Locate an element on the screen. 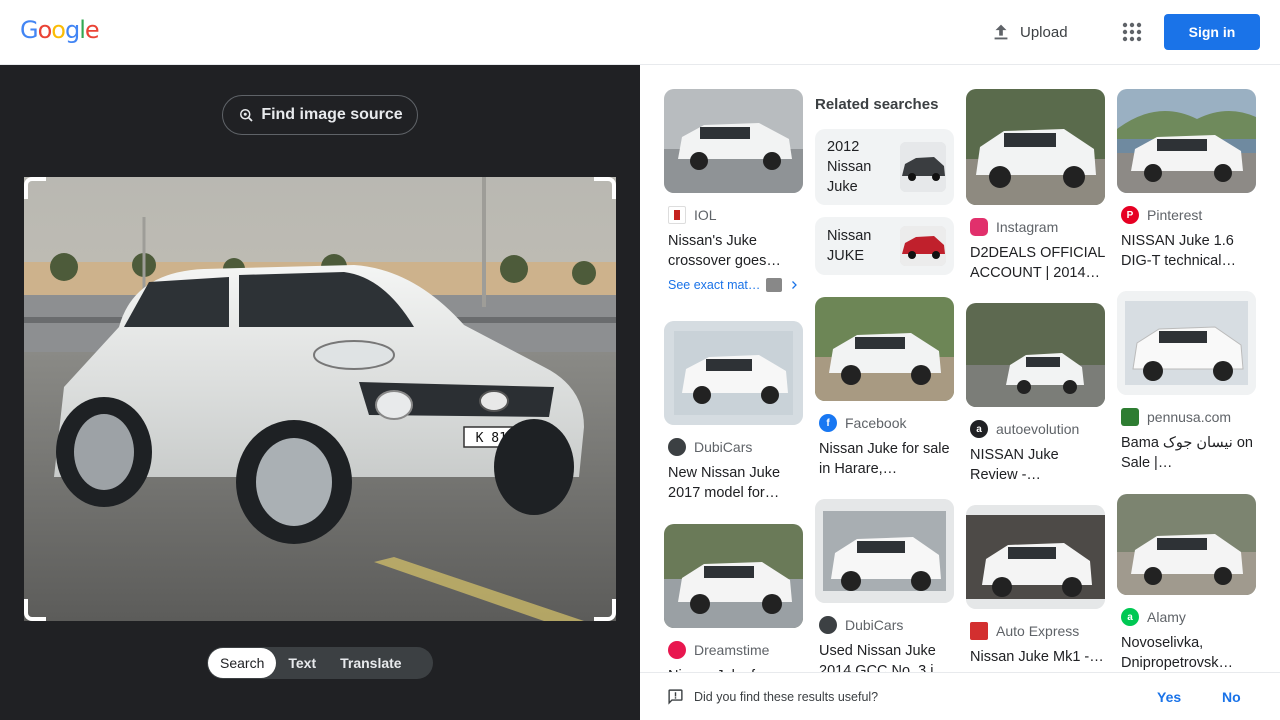 The width and height of the screenshot is (1280, 720). source-name: DubiCars is located at coordinates (874, 625).